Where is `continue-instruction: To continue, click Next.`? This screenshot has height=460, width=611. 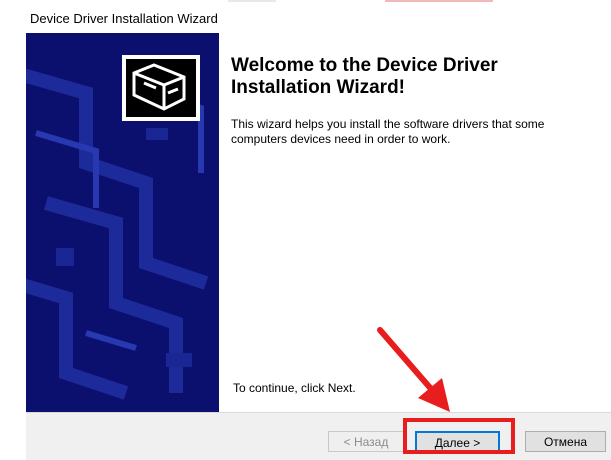 continue-instruction: To continue, click Next. is located at coordinates (294, 388).